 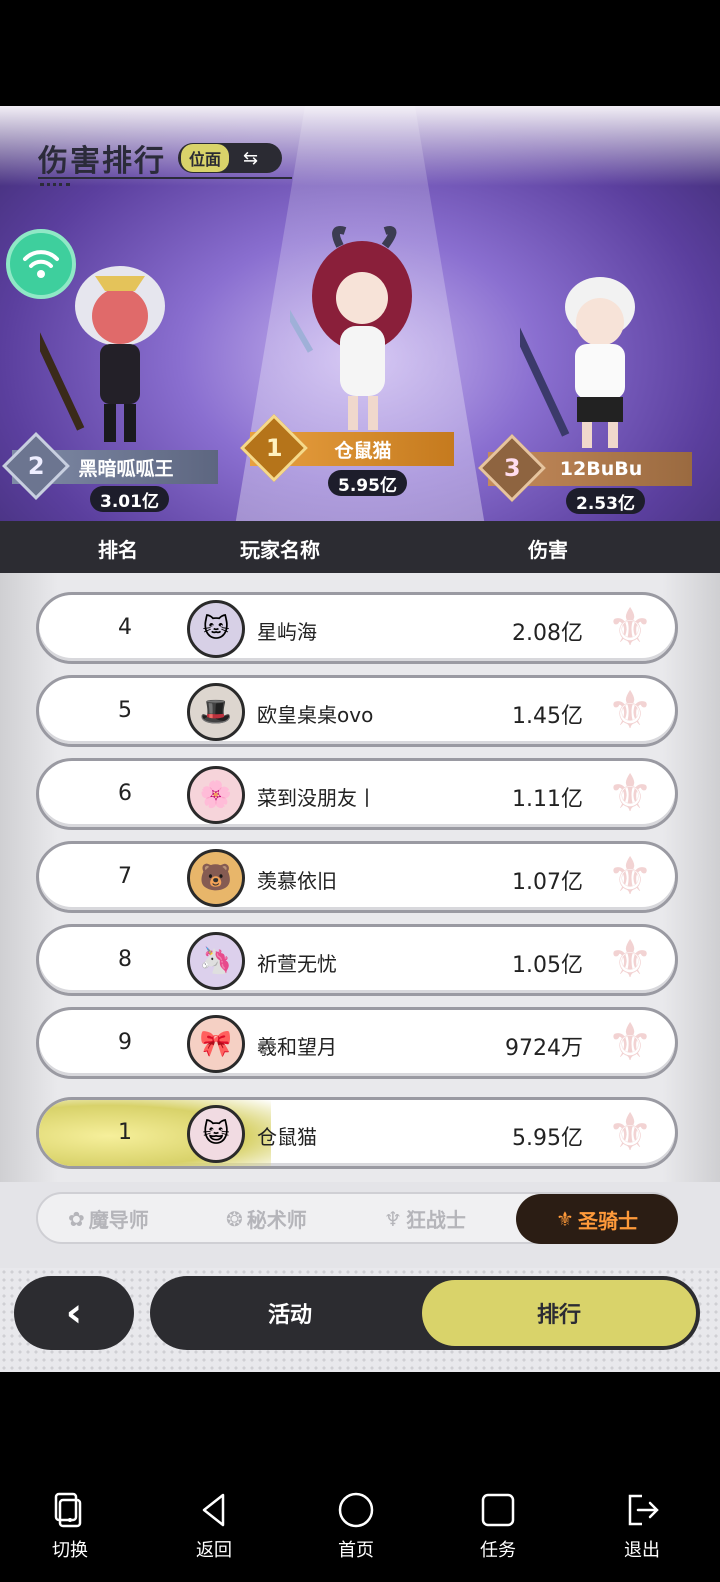 What do you see at coordinates (110, 466) in the screenshot?
I see `podium-plate-rank2: 黑暗呱呱王 2` at bounding box center [110, 466].